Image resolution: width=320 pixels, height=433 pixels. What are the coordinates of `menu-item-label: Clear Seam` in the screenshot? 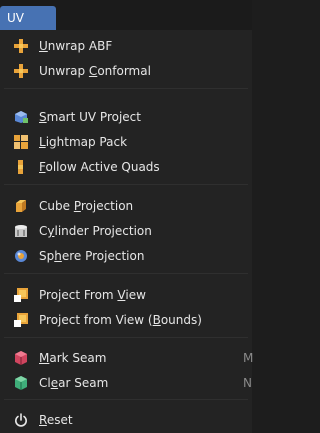 It's located at (74, 383).